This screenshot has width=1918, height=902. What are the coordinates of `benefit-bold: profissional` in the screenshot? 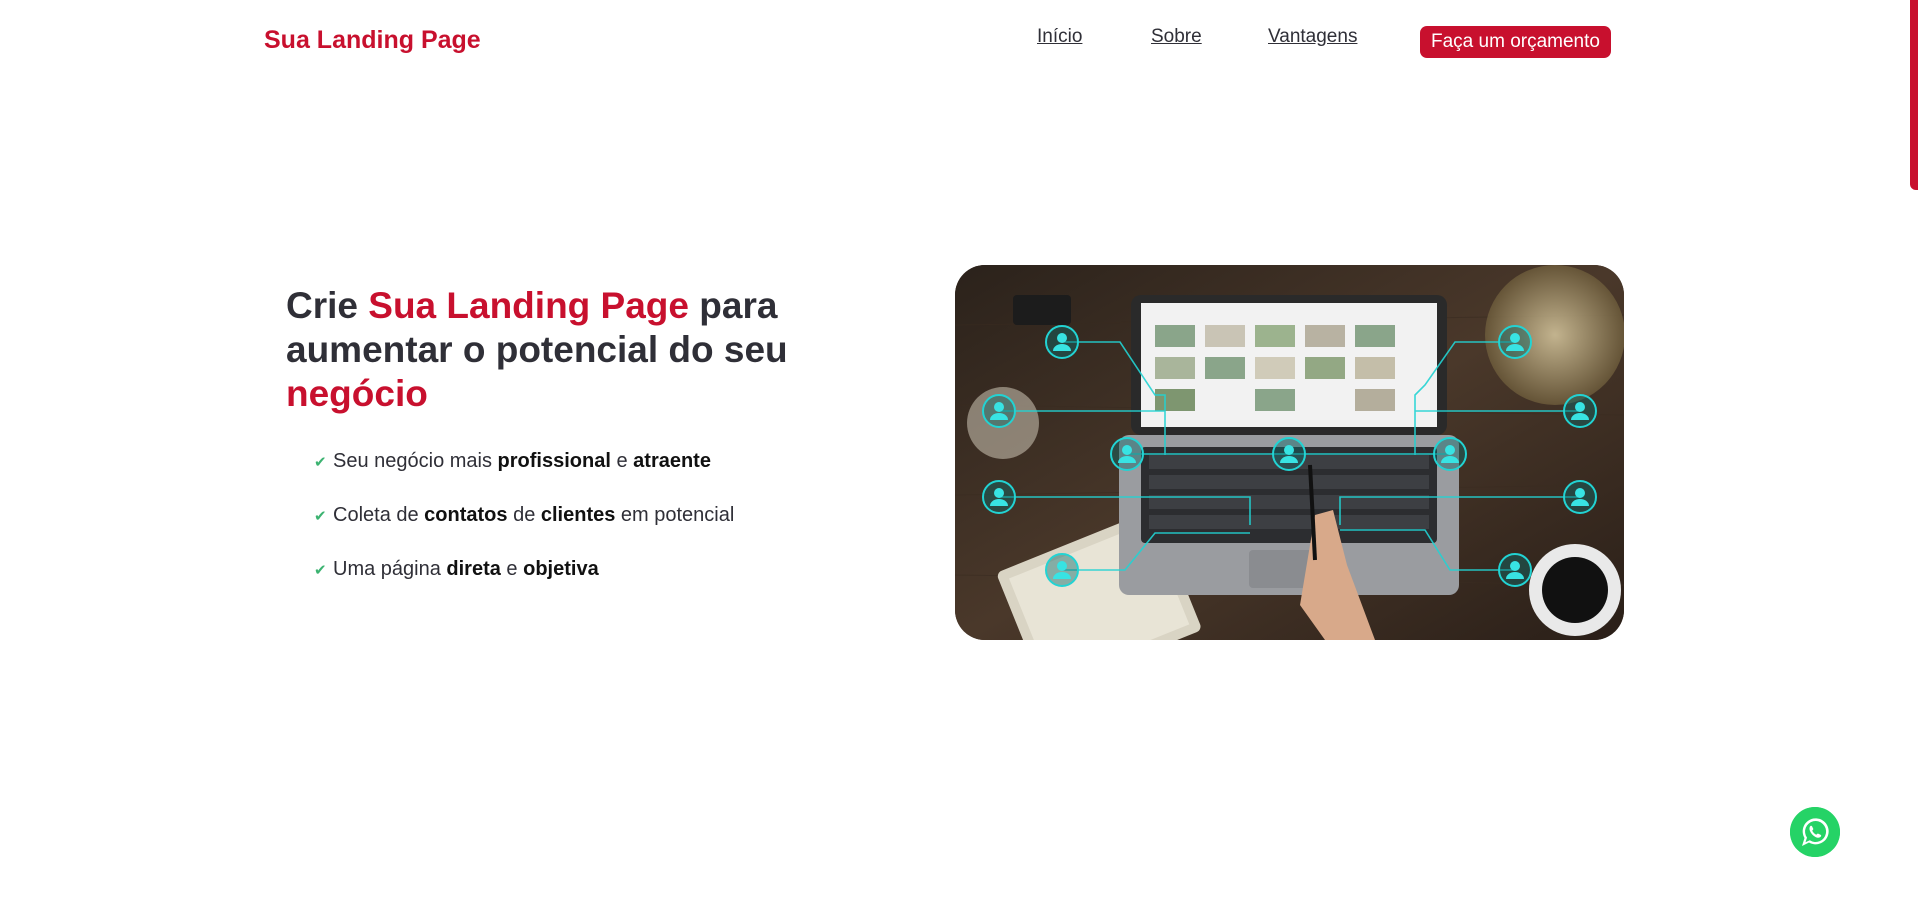 It's located at (554, 461).